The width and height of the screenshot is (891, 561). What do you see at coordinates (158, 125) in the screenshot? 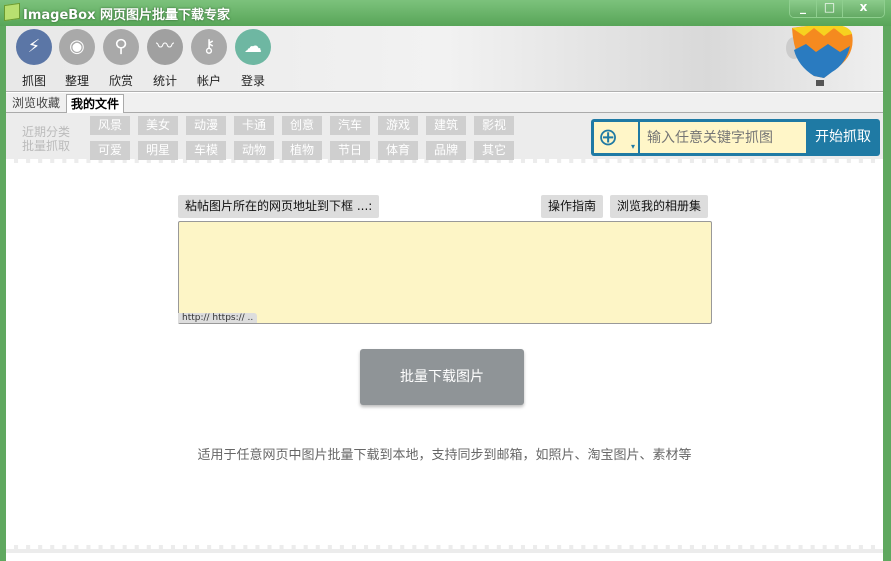
I see `category-button: 美女` at bounding box center [158, 125].